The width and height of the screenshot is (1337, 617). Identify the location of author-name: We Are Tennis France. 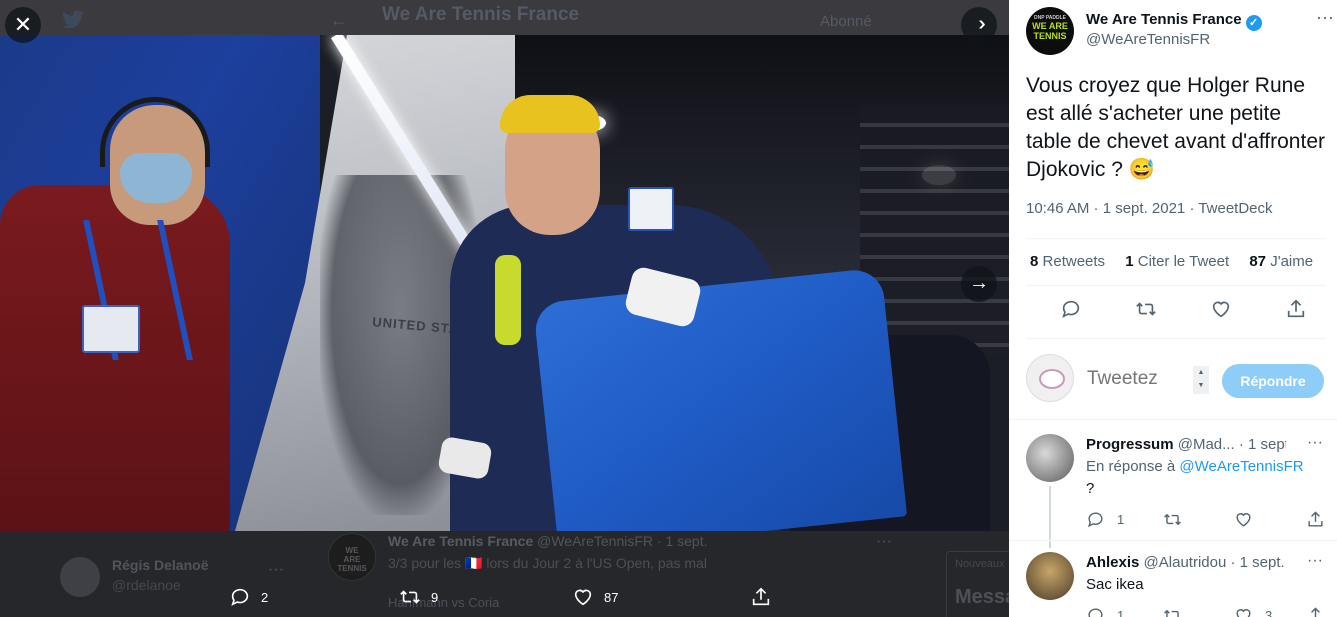
(1164, 19).